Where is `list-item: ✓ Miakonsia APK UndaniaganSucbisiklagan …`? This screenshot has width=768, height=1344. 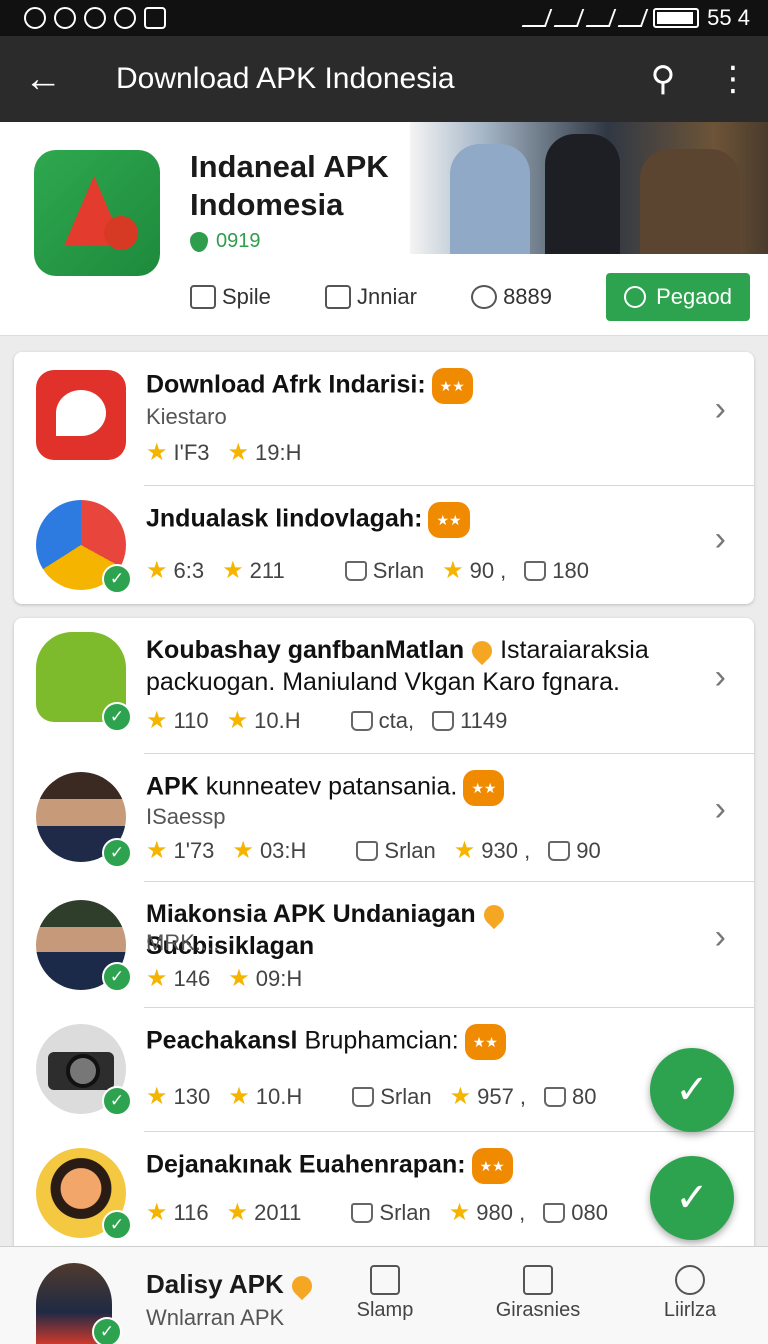 list-item: ✓ Miakonsia APK UndaniaganSucbisiklagan … is located at coordinates (384, 945).